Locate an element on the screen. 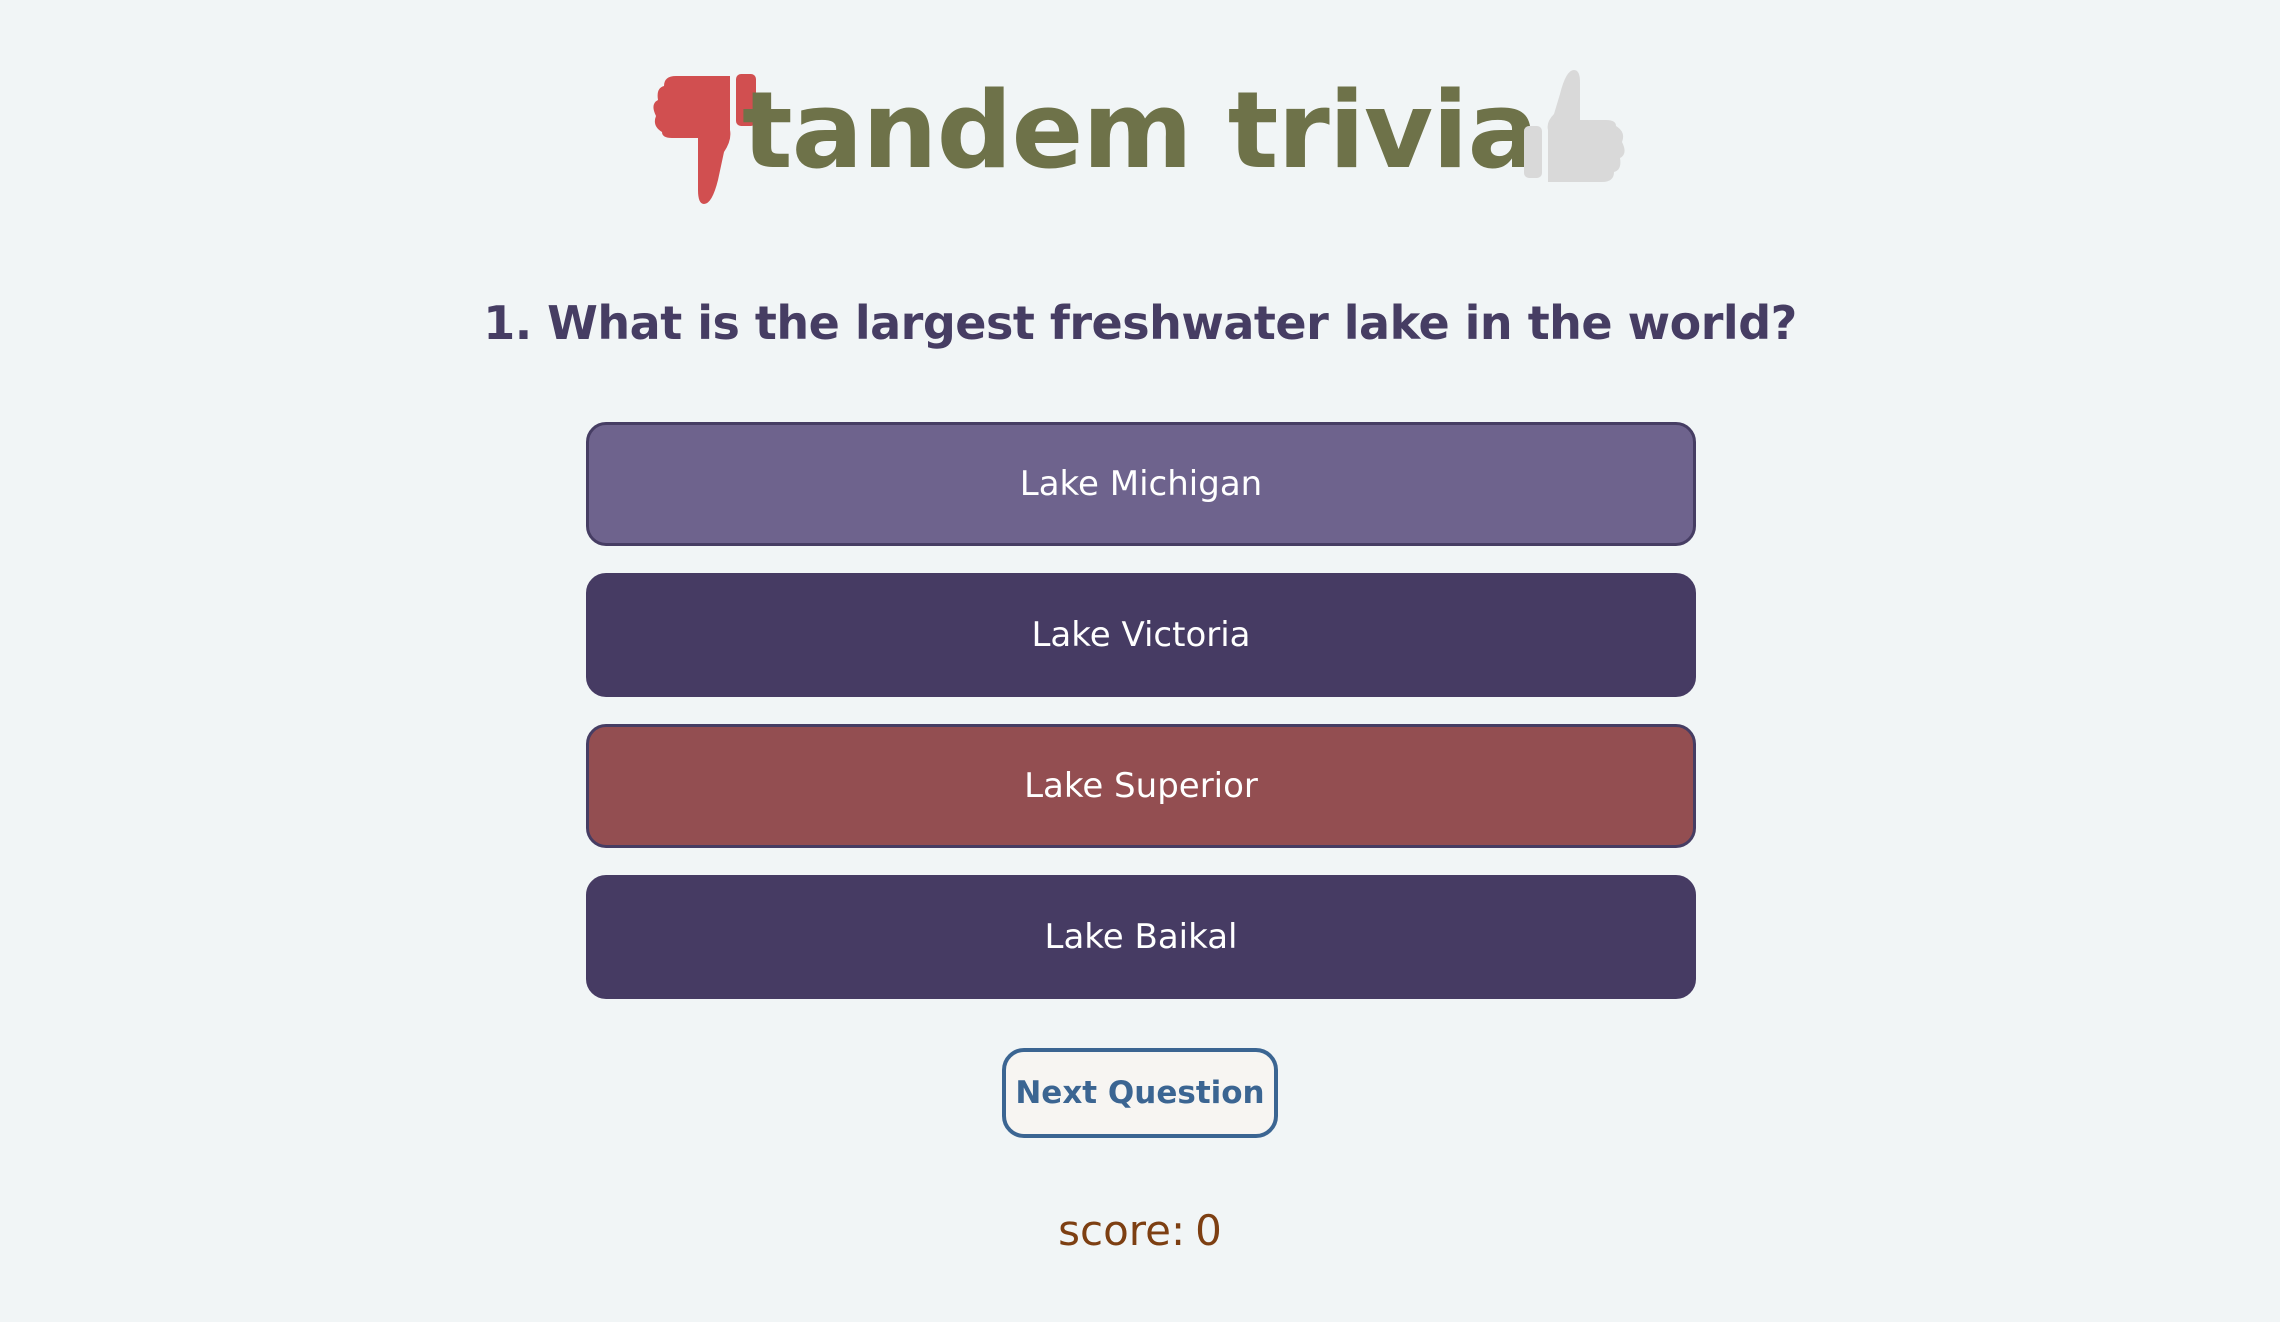 Image resolution: width=2280 pixels, height=1322 pixels. thumbs-up-icon is located at coordinates (1574, 126).